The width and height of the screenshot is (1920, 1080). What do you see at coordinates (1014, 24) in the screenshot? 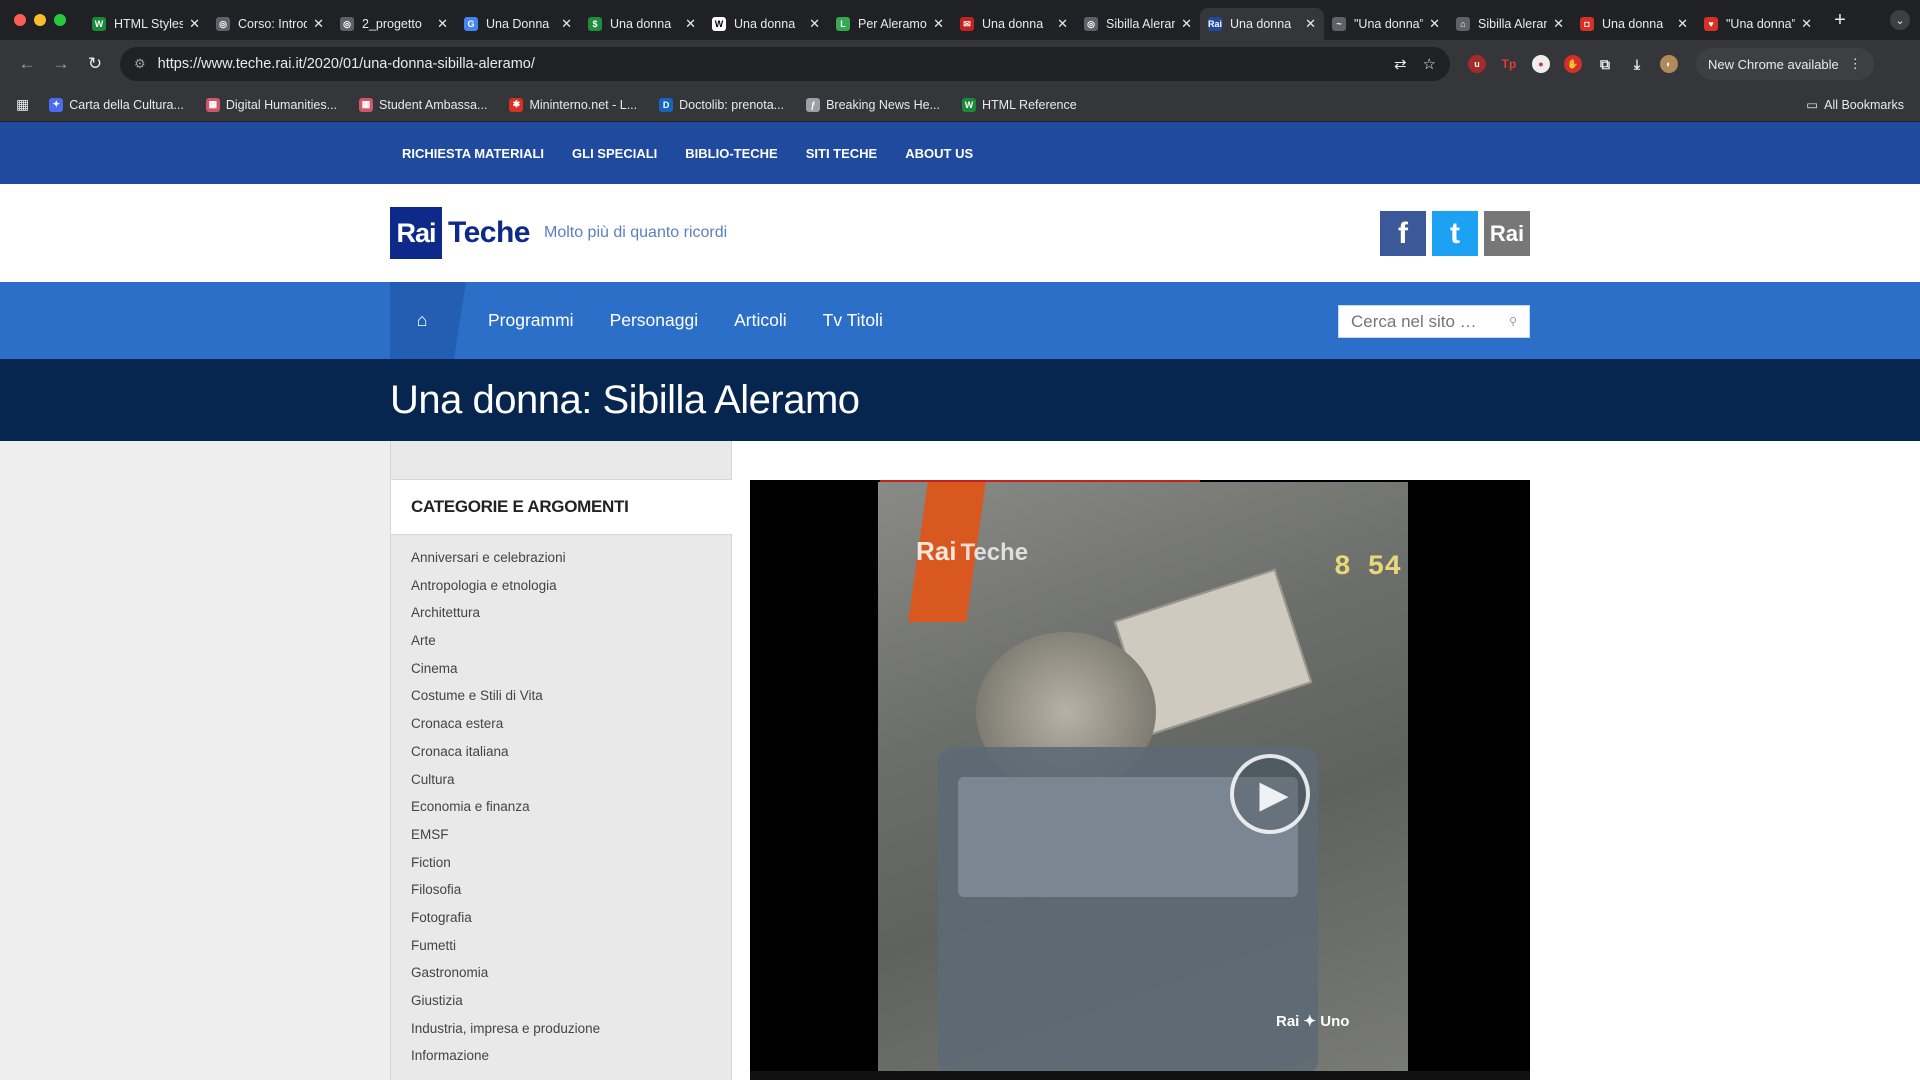
I see `browser-tab: ✉ Una donna ✕` at bounding box center [1014, 24].